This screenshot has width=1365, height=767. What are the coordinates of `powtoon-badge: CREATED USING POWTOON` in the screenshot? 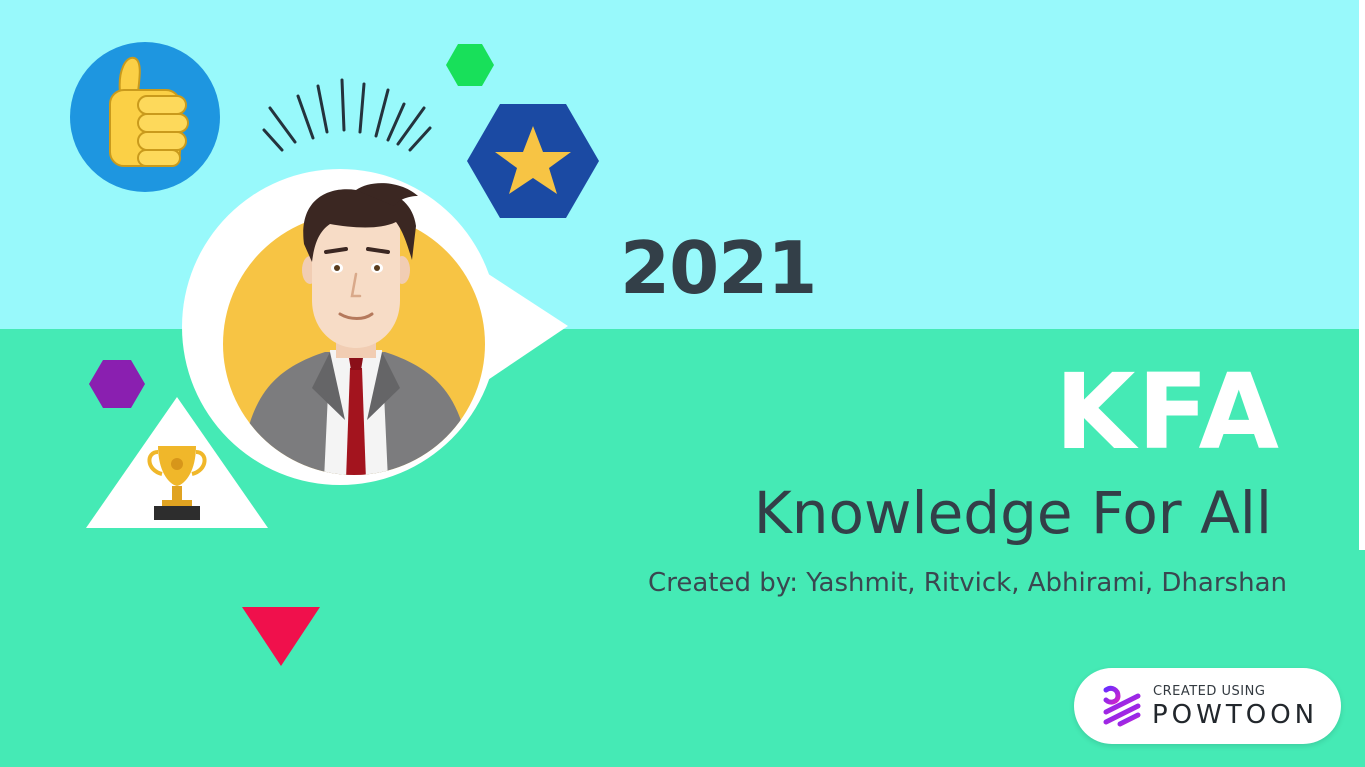 It's located at (1207, 706).